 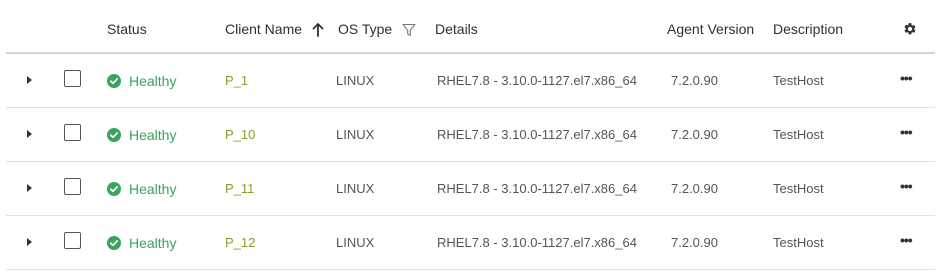 What do you see at coordinates (910, 29) in the screenshot?
I see `gear-icon` at bounding box center [910, 29].